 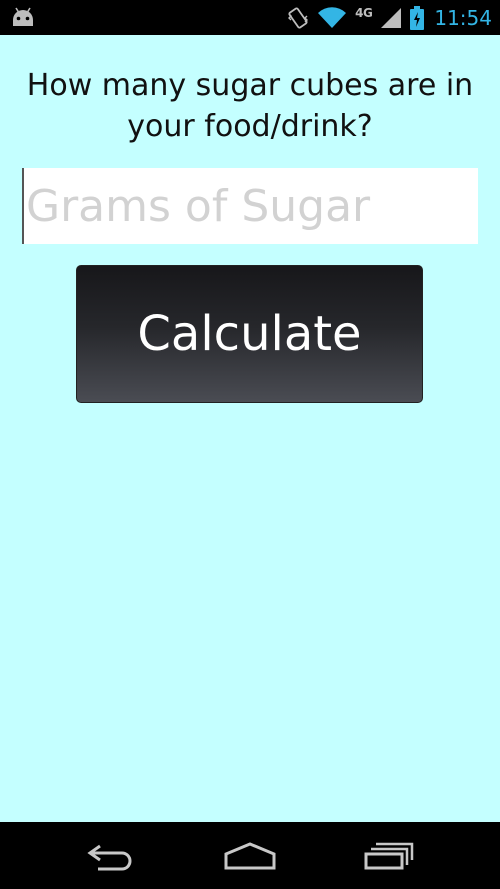 I want to click on network-type-label: 4G, so click(x=364, y=12).